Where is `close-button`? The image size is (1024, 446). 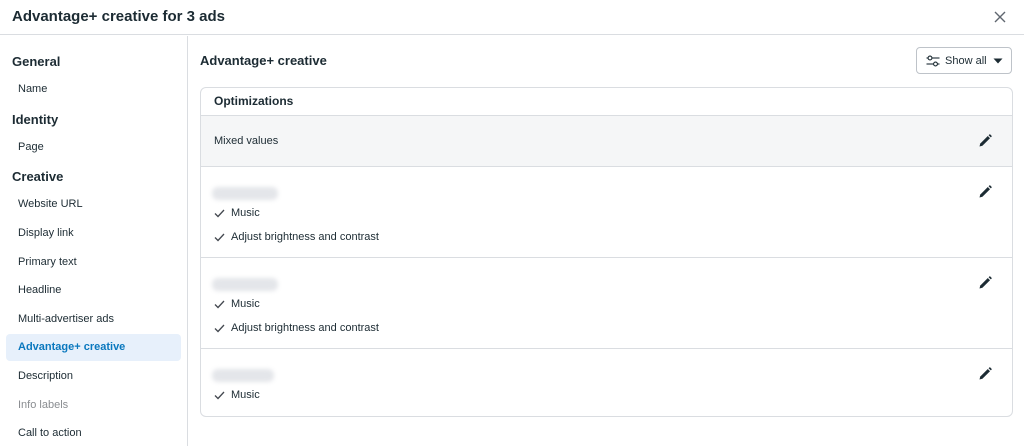 close-button is located at coordinates (1000, 17).